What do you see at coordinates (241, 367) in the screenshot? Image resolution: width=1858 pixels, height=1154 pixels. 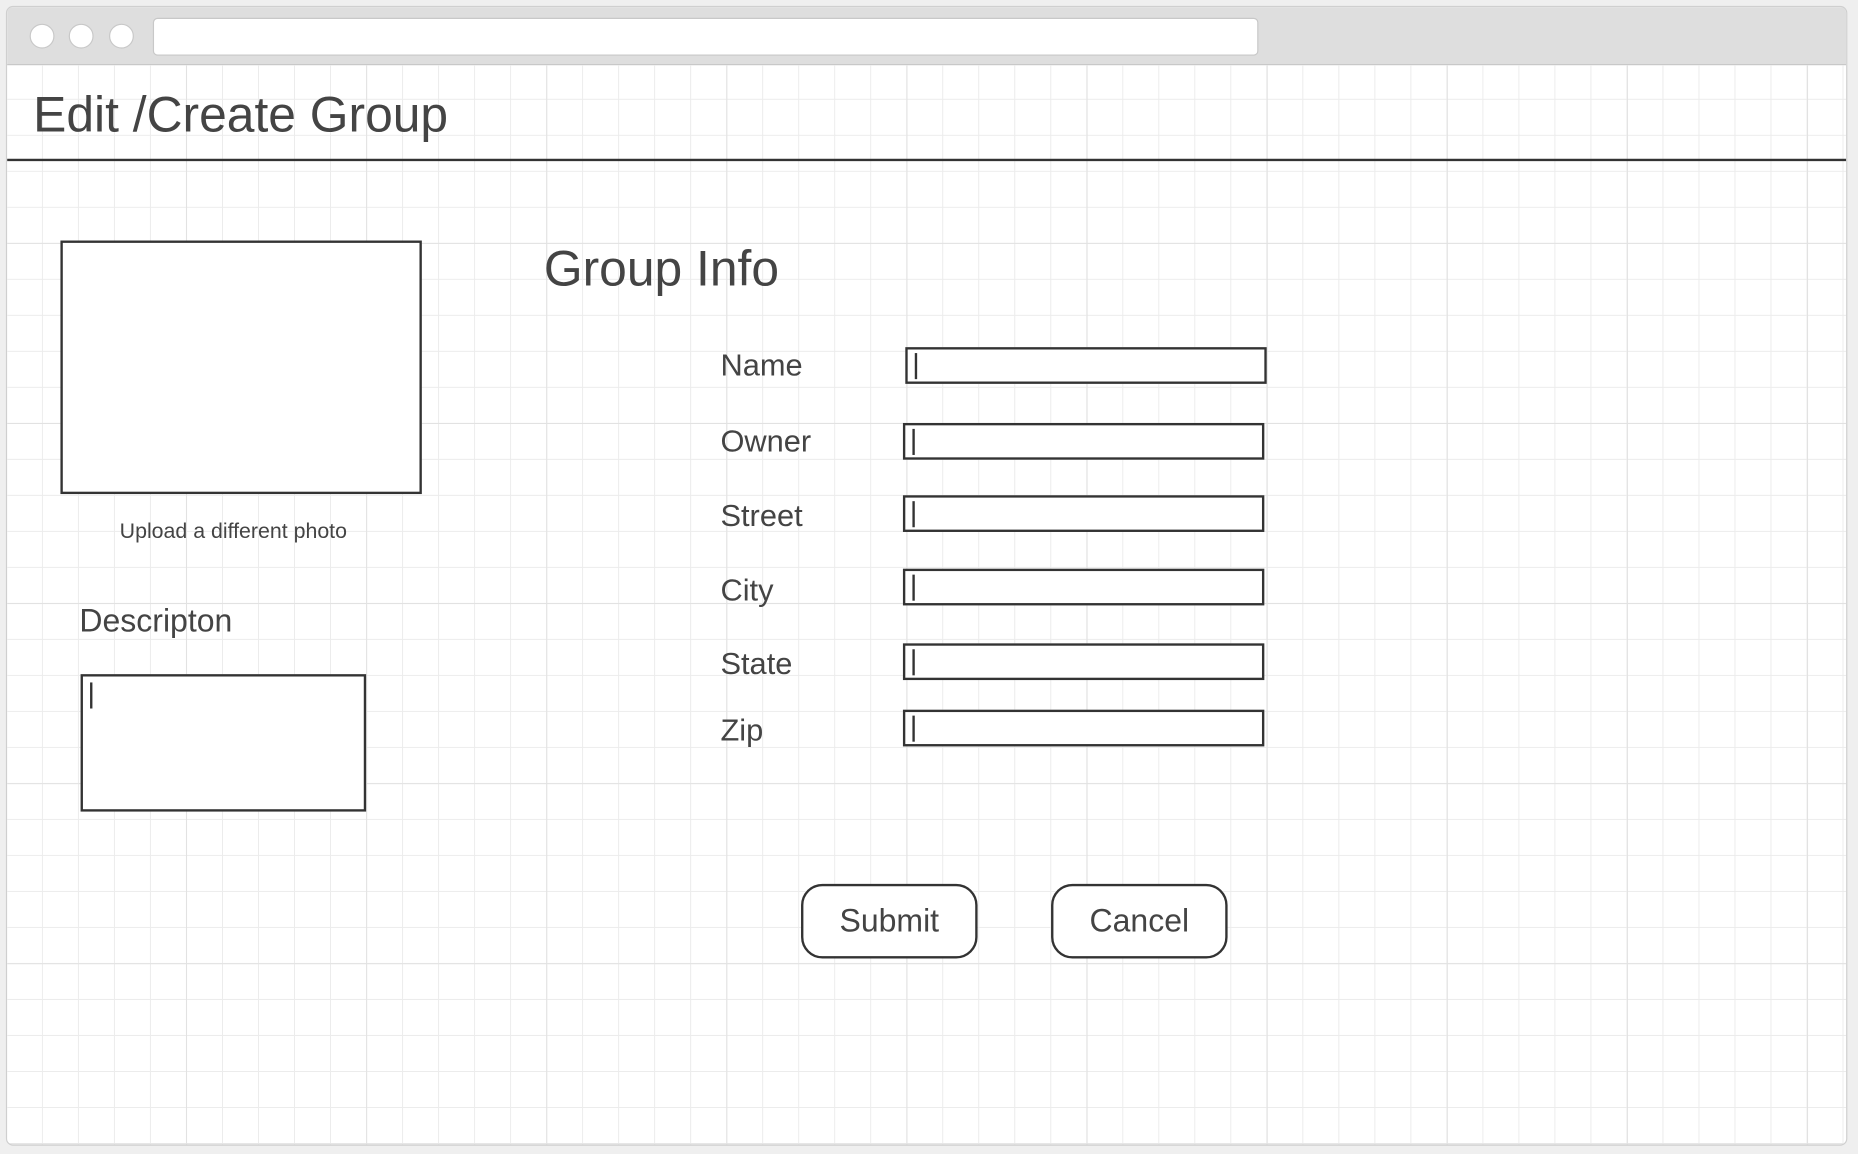 I see `photo-placeholder` at bounding box center [241, 367].